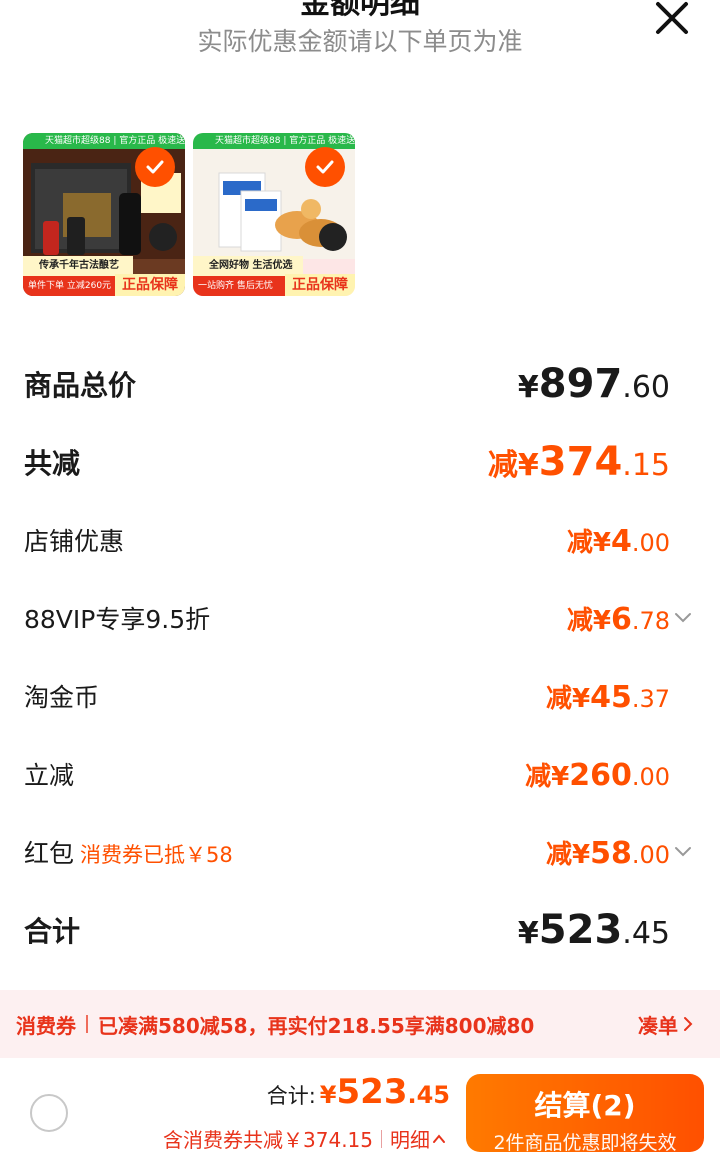  Describe the element at coordinates (672, 21) in the screenshot. I see `close-icon` at that location.